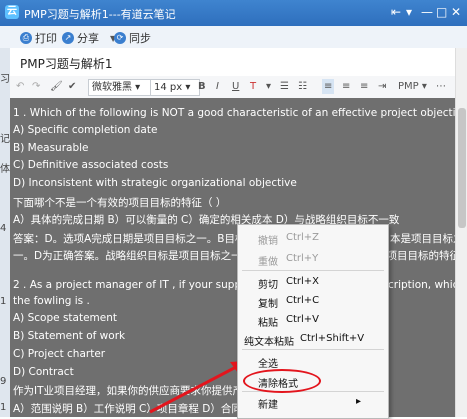  I want to click on menu-item-label: 复制, so click(268, 304).